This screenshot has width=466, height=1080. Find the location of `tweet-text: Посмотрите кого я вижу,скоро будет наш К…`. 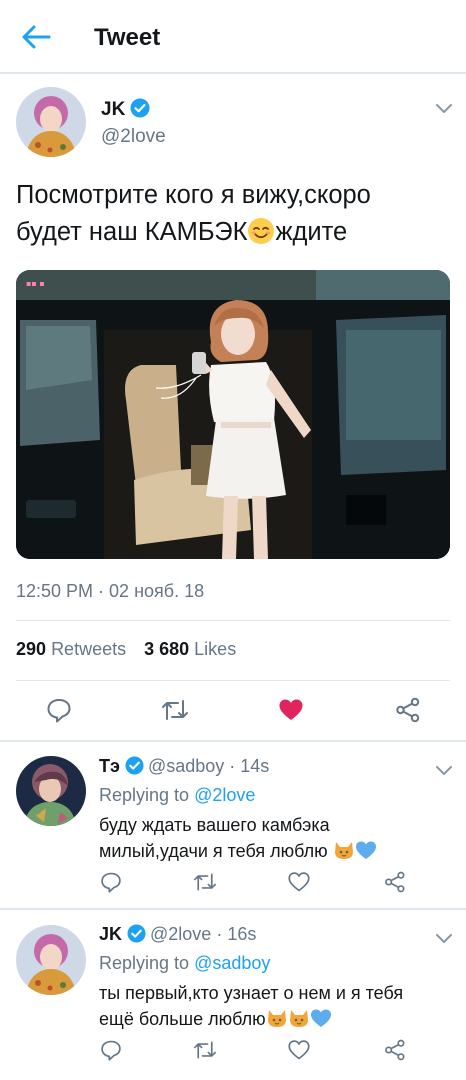

tweet-text: Посмотрите кого я вижу,скоро будет наш К… is located at coordinates (236, 214).